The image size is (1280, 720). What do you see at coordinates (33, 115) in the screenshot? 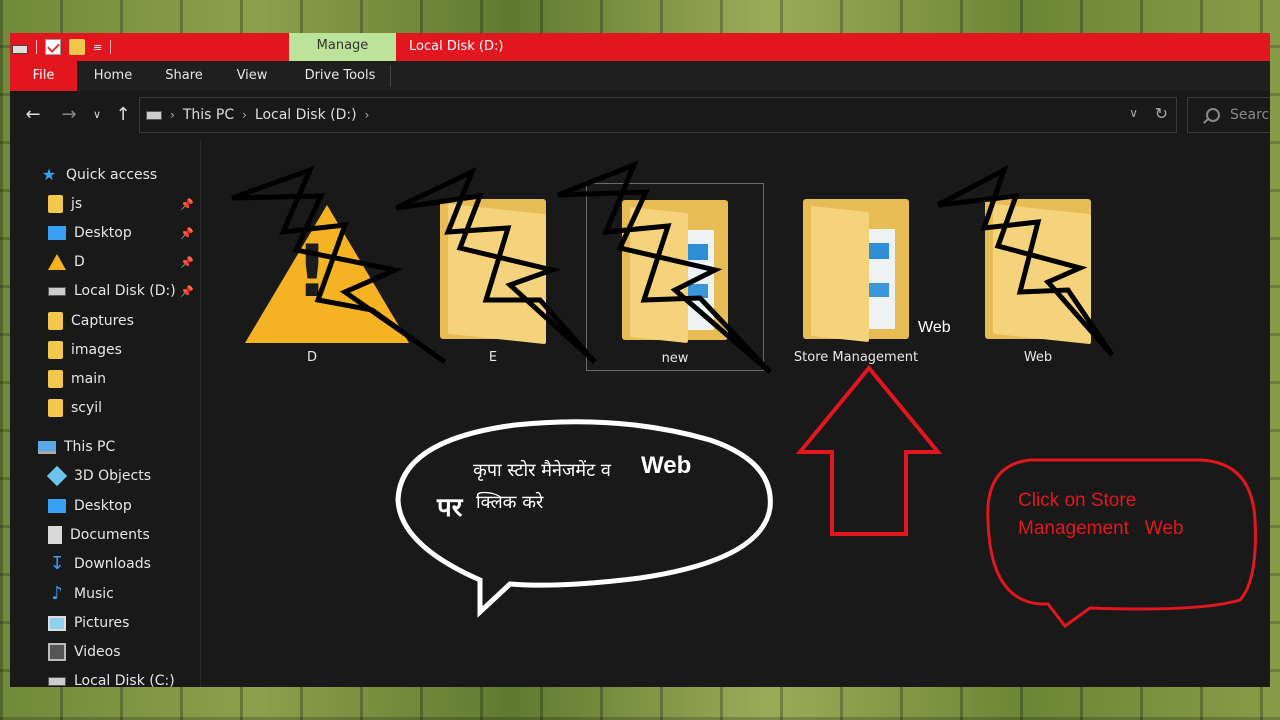
I see `back-arrow-icon: ←` at bounding box center [33, 115].